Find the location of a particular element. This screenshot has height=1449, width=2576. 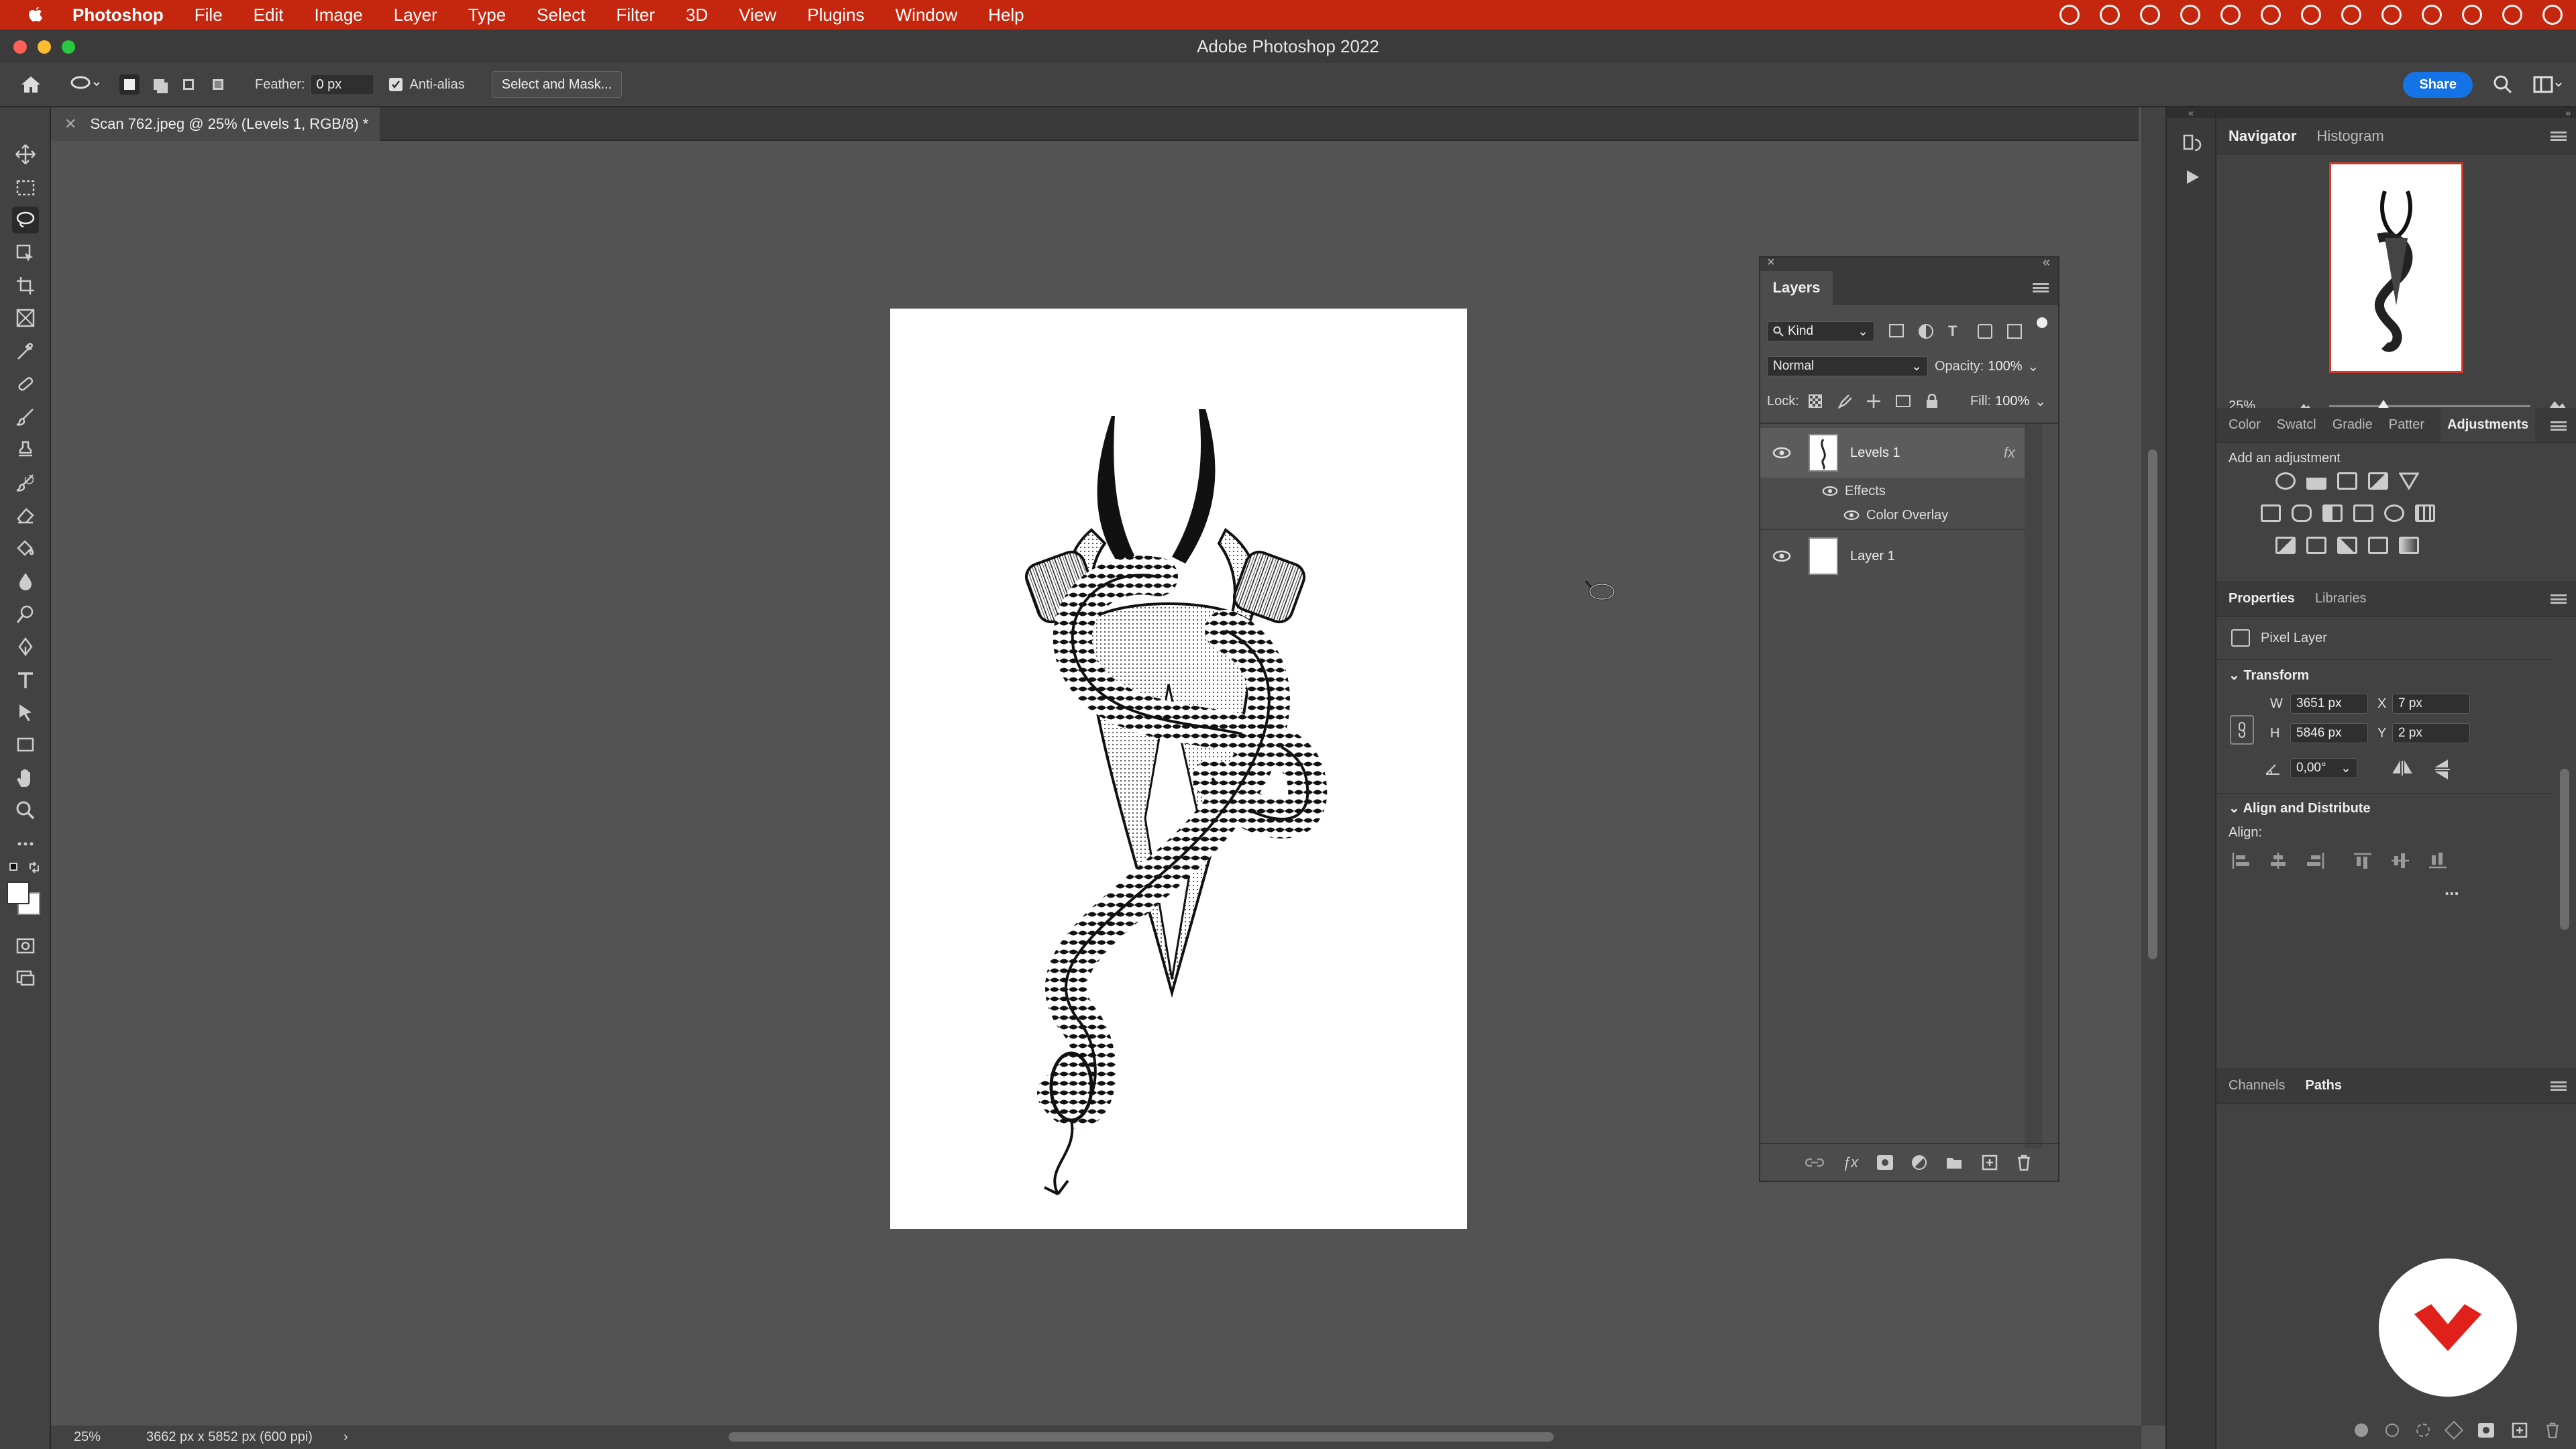

minimize-window-icon is located at coordinates (44, 47).